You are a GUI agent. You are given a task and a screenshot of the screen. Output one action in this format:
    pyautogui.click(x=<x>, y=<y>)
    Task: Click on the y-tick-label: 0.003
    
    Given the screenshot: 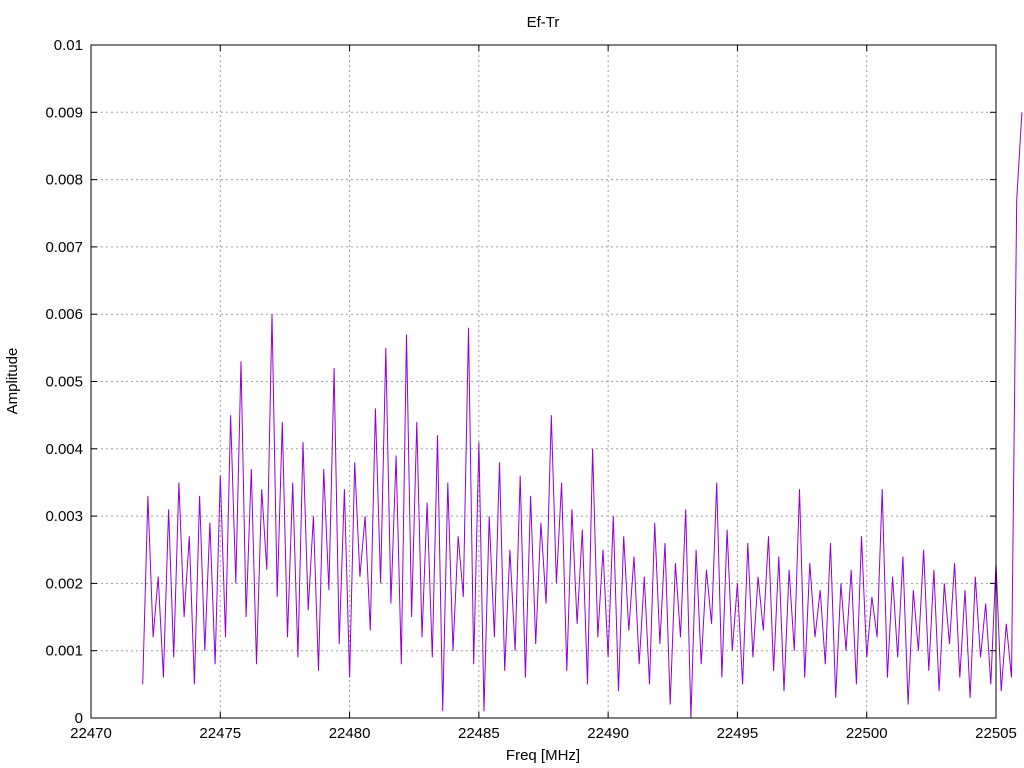 What is the action you would take?
    pyautogui.click(x=64, y=516)
    